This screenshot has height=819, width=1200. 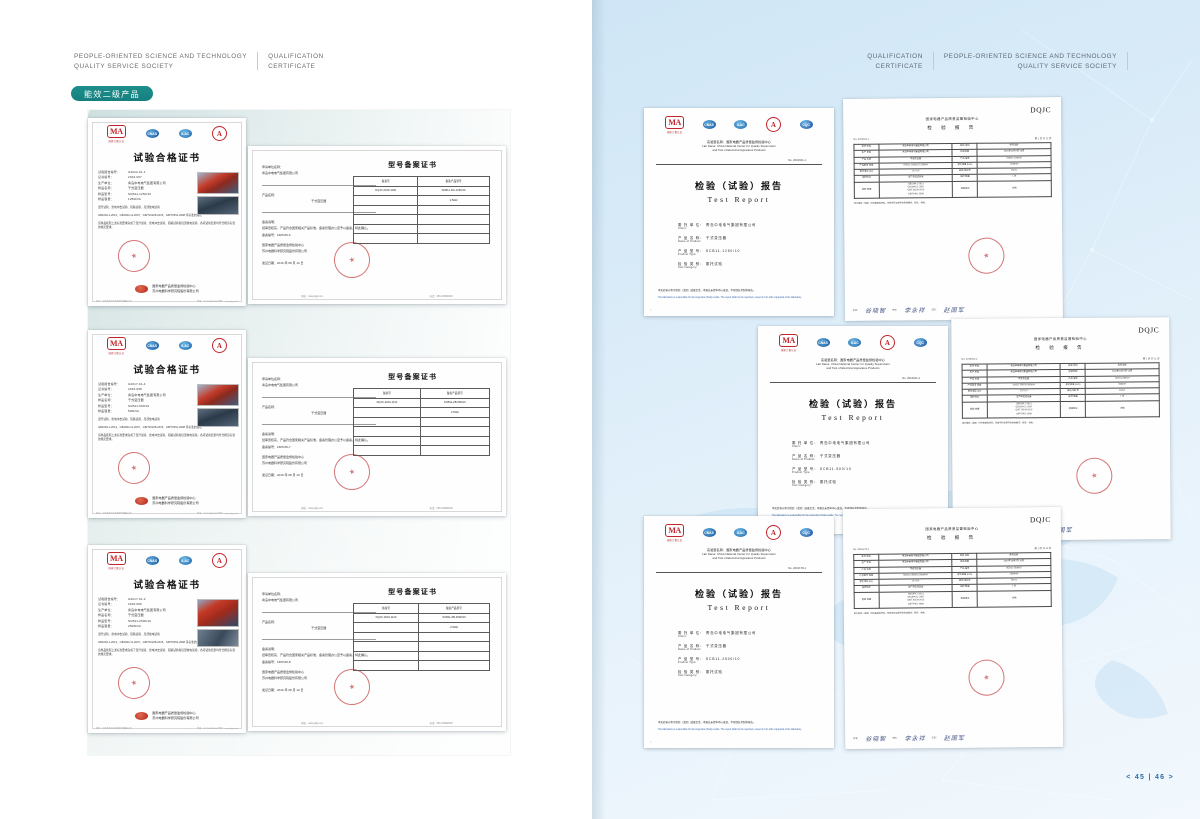 I want to click on brand-line-2: QUALITY SERVICE SOCIETY, so click(x=124, y=67).